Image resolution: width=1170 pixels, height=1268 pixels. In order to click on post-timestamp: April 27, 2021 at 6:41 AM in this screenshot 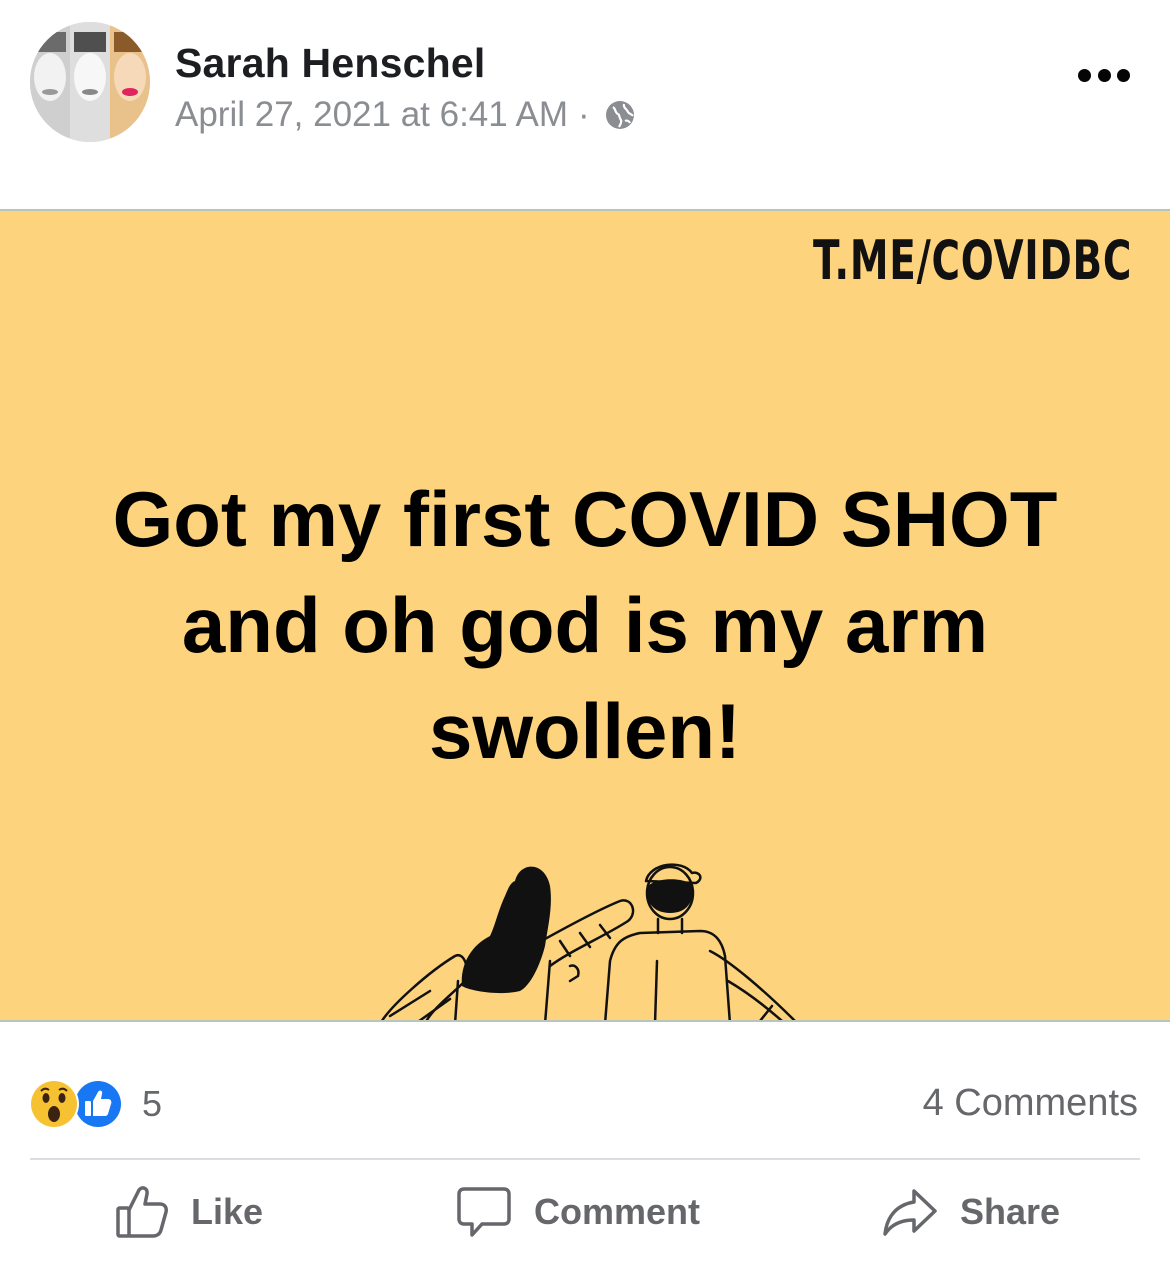, I will do `click(371, 115)`.